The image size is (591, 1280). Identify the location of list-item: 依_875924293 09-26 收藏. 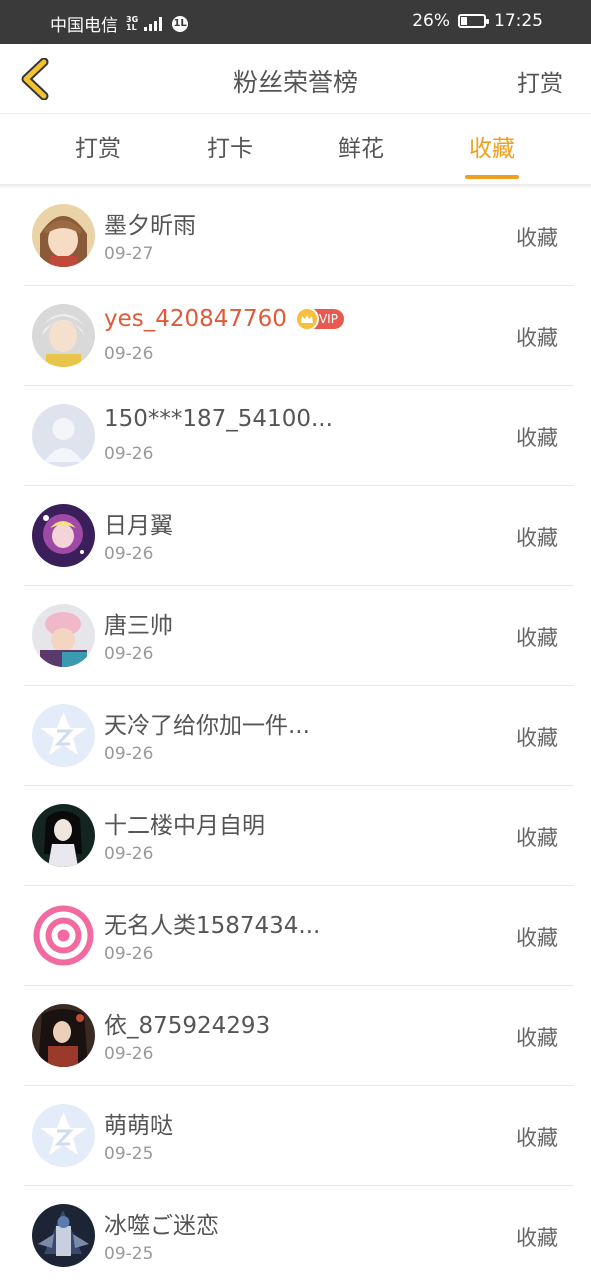
(299, 1036).